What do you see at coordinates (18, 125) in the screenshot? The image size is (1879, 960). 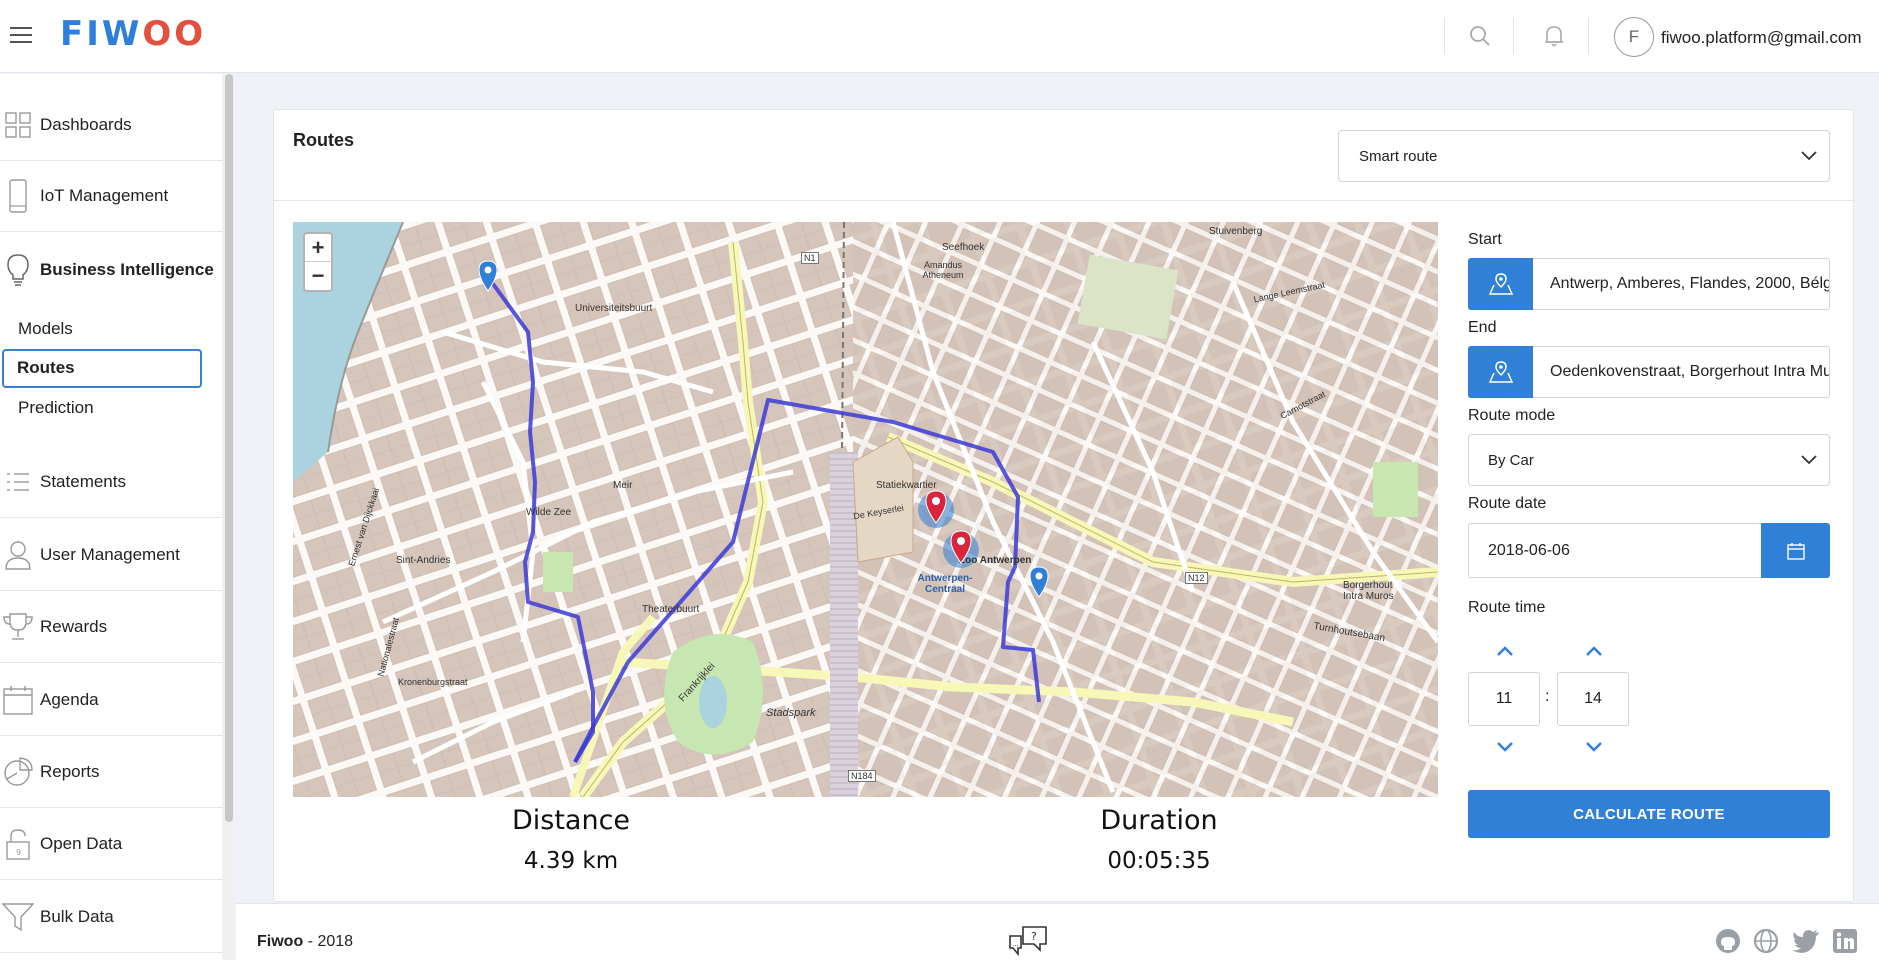 I see `grid-icon` at bounding box center [18, 125].